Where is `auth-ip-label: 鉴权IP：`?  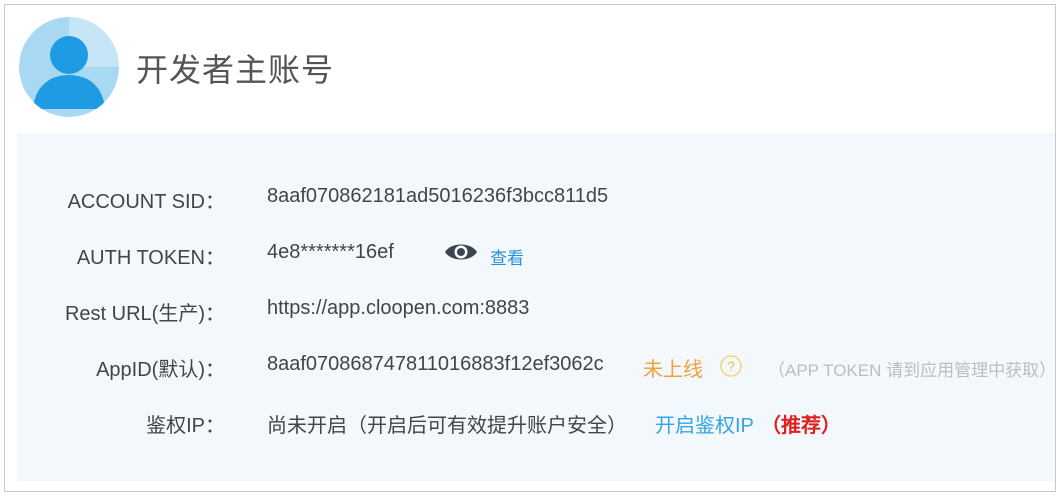 auth-ip-label: 鉴权IP： is located at coordinates (185, 426).